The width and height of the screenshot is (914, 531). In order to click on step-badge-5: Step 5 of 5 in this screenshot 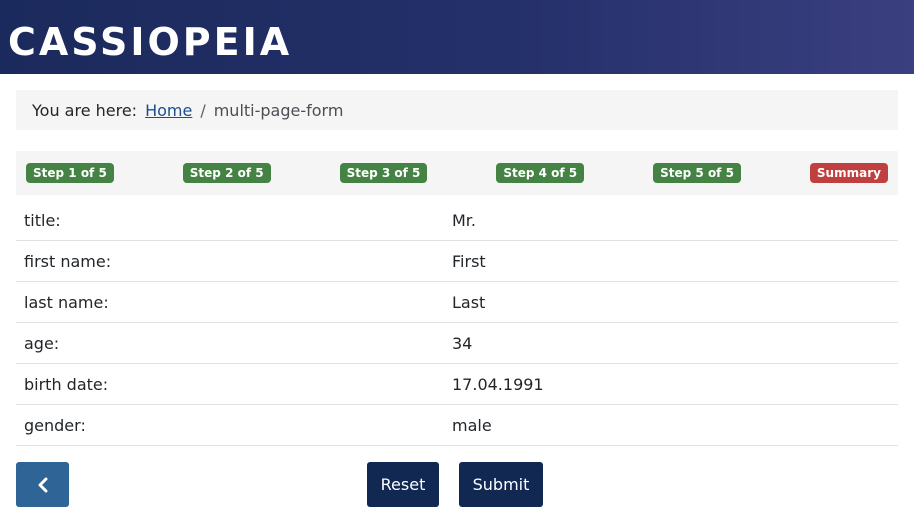, I will do `click(697, 173)`.